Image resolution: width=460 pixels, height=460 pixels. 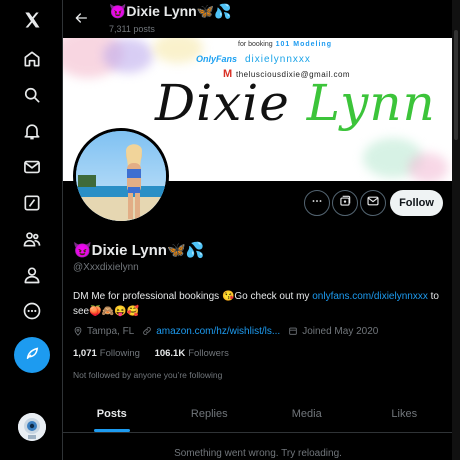 What do you see at coordinates (119, 353) in the screenshot?
I see `following-label: Following` at bounding box center [119, 353].